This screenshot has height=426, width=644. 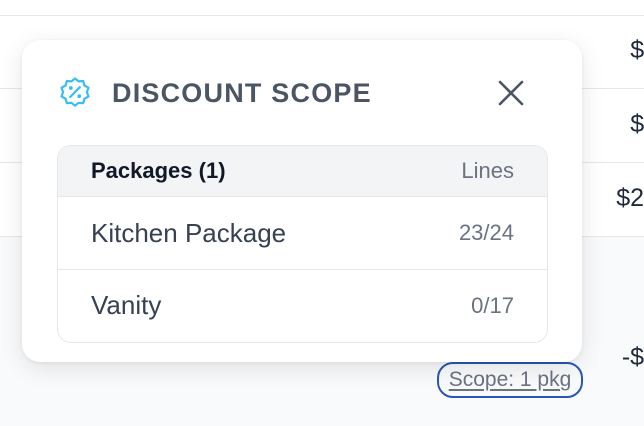 I want to click on package-row: Kitchen Package 23/24, so click(x=302, y=233).